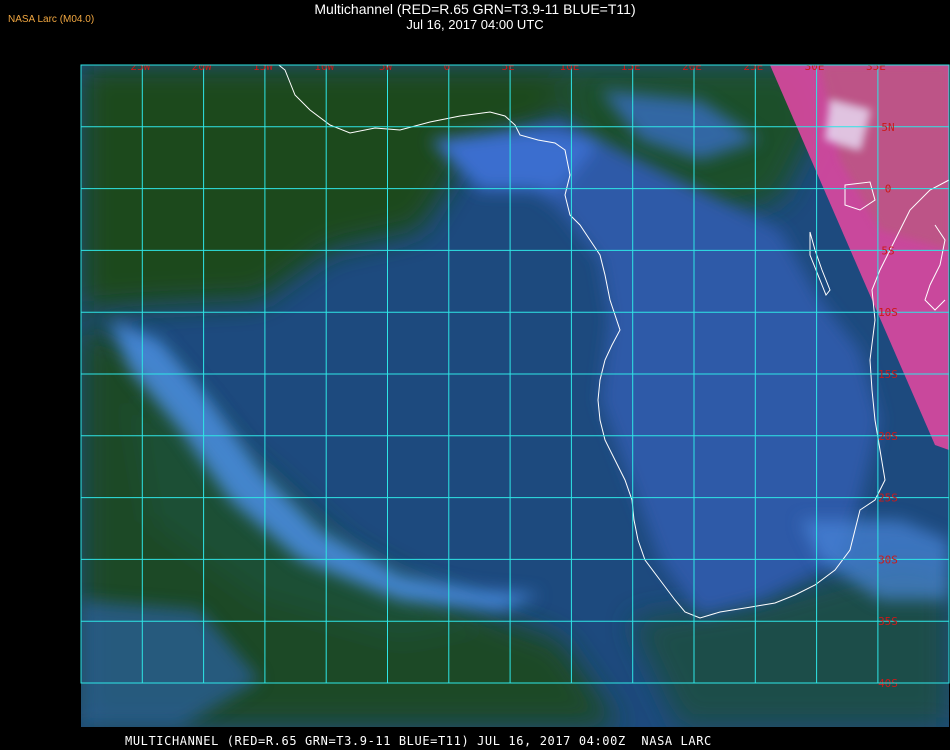  I want to click on longitude-label: 15W, so click(263, 66).